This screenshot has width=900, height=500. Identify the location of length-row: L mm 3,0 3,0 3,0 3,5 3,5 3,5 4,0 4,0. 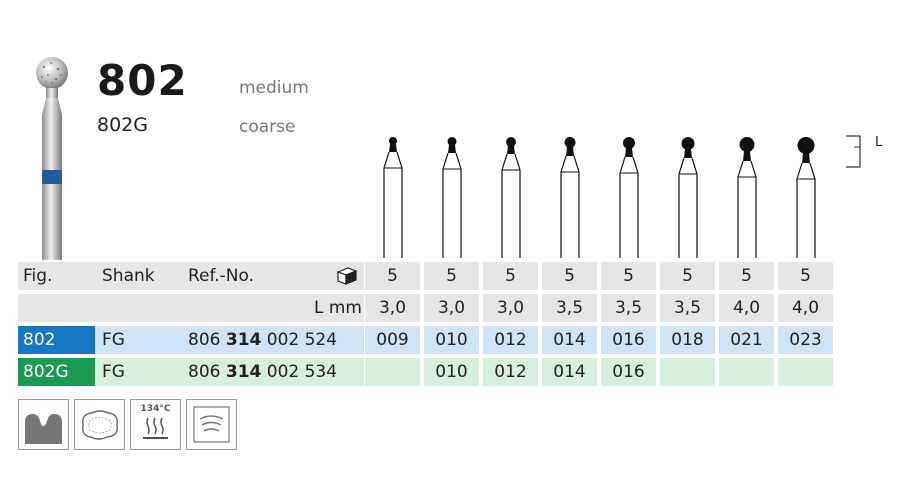
(429, 308).